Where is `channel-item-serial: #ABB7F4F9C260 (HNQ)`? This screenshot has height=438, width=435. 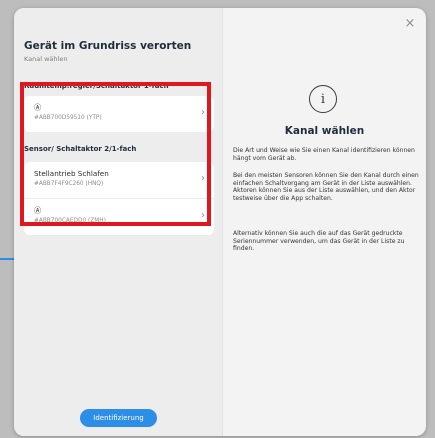
channel-item-serial: #ABB7F4F9C260 (HNQ) is located at coordinates (69, 184).